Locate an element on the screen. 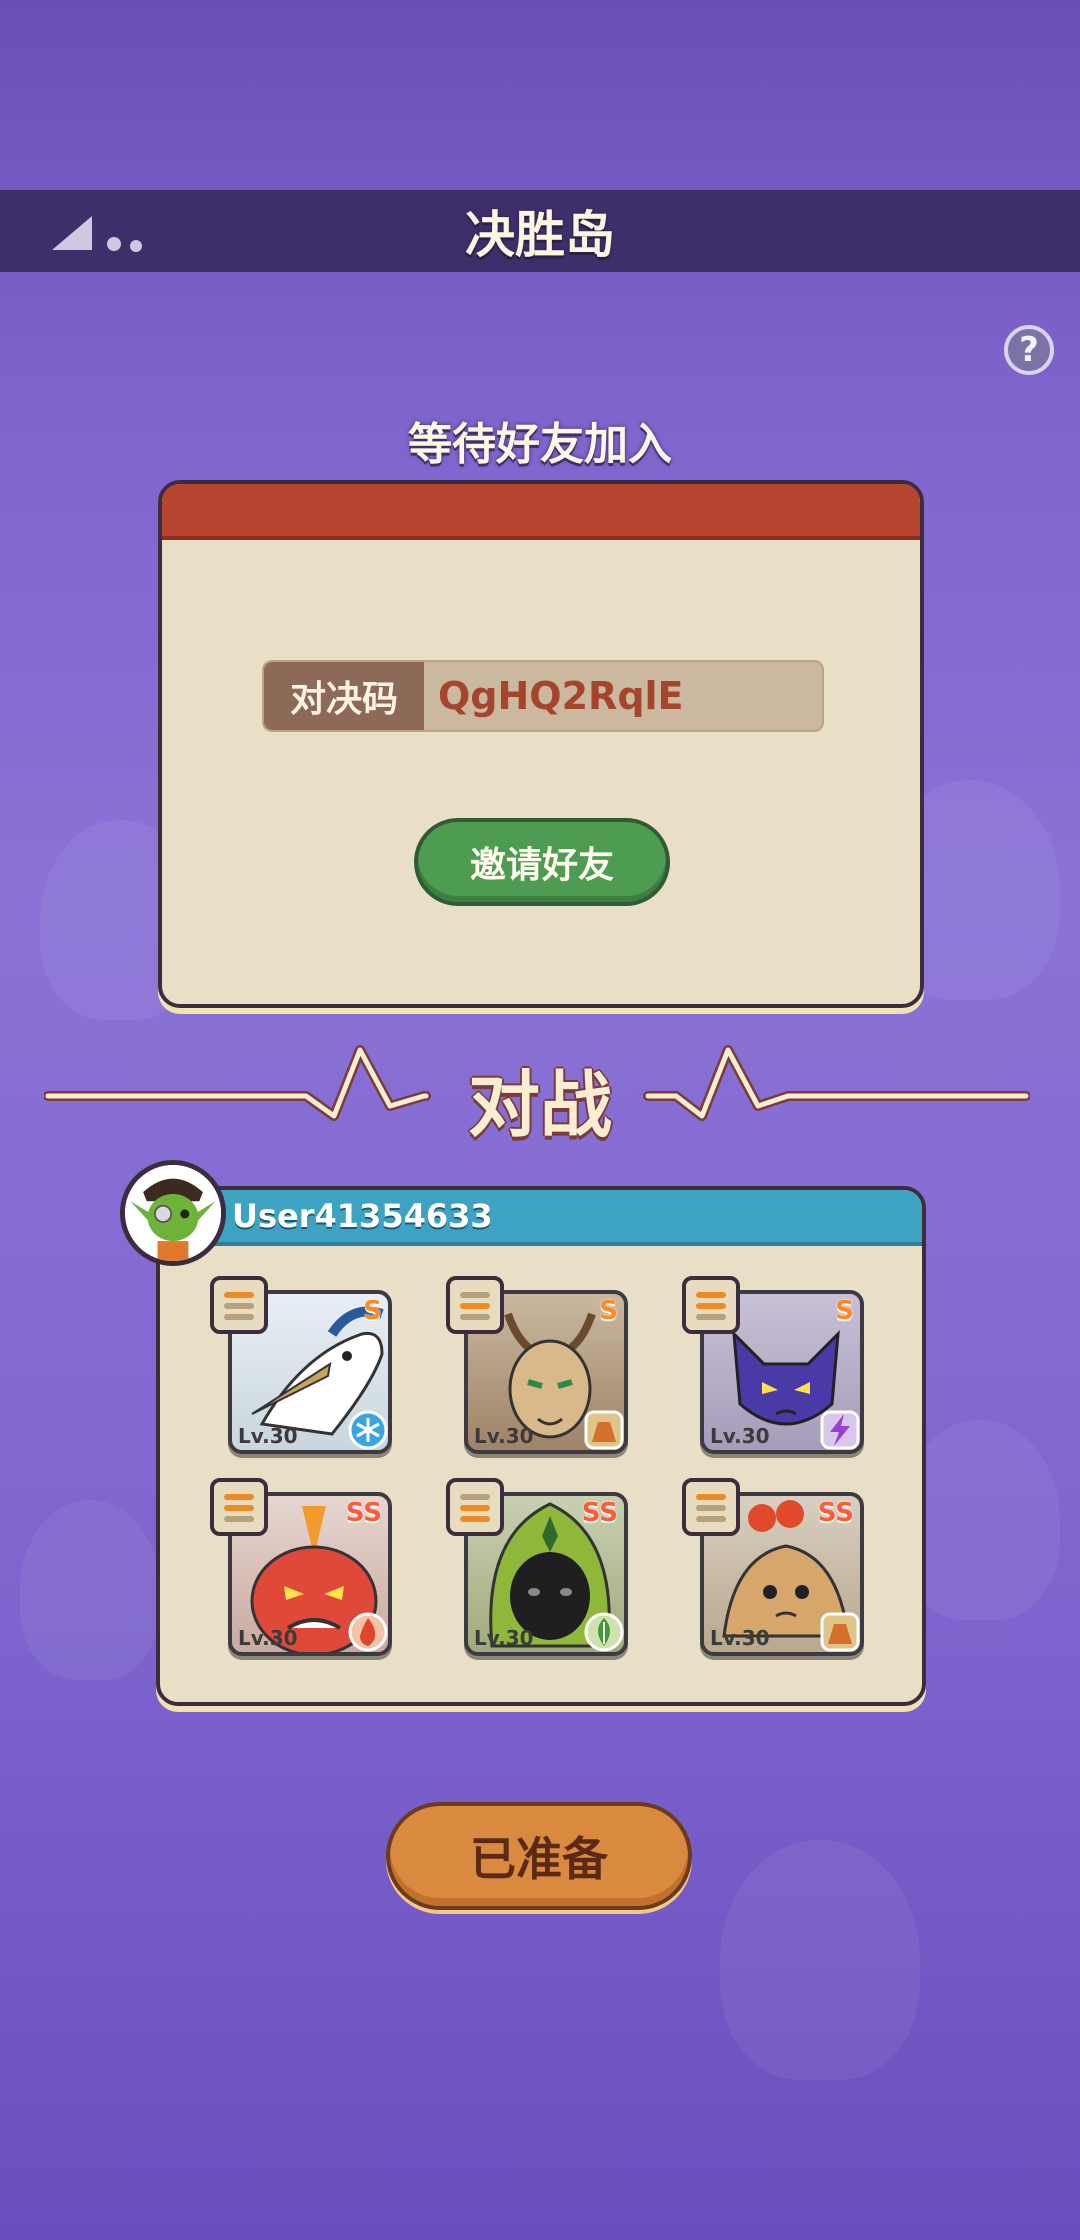 The width and height of the screenshot is (1080, 2240). invite-card-header is located at coordinates (541, 512).